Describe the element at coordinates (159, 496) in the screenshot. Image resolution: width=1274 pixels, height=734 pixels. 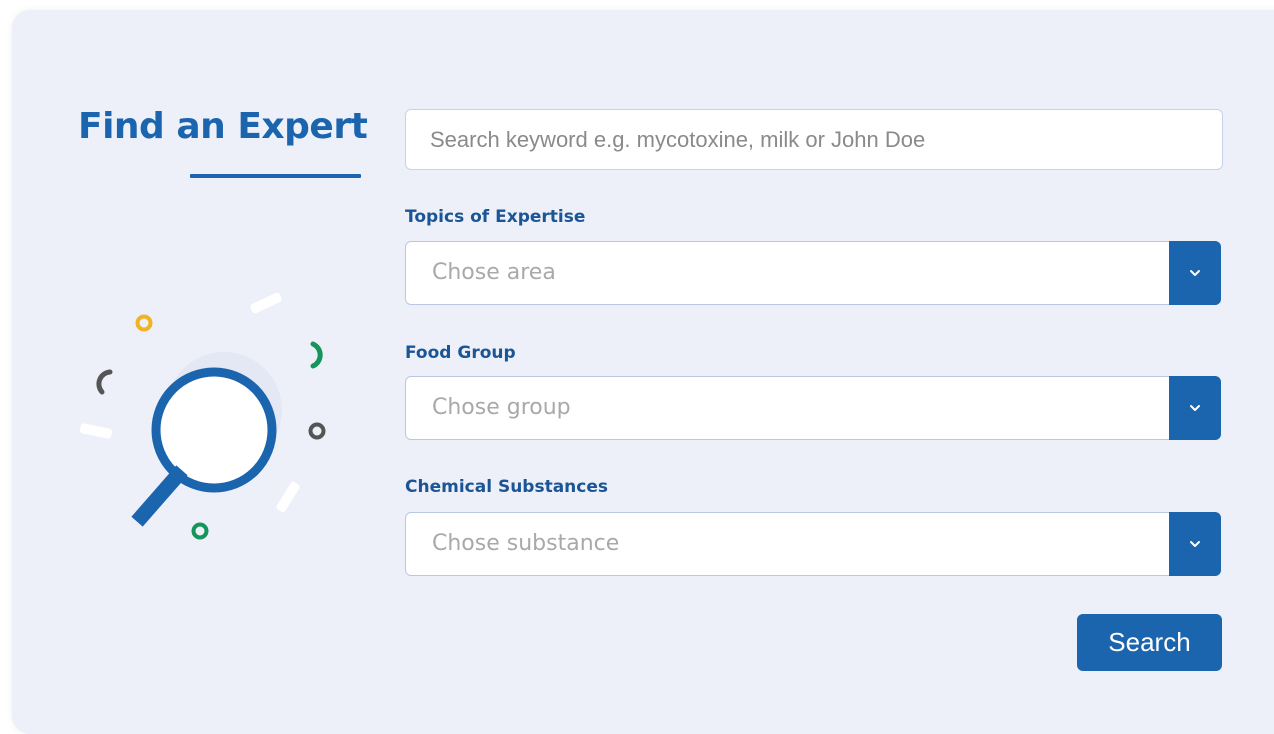
I see `magnifier-handle` at that location.